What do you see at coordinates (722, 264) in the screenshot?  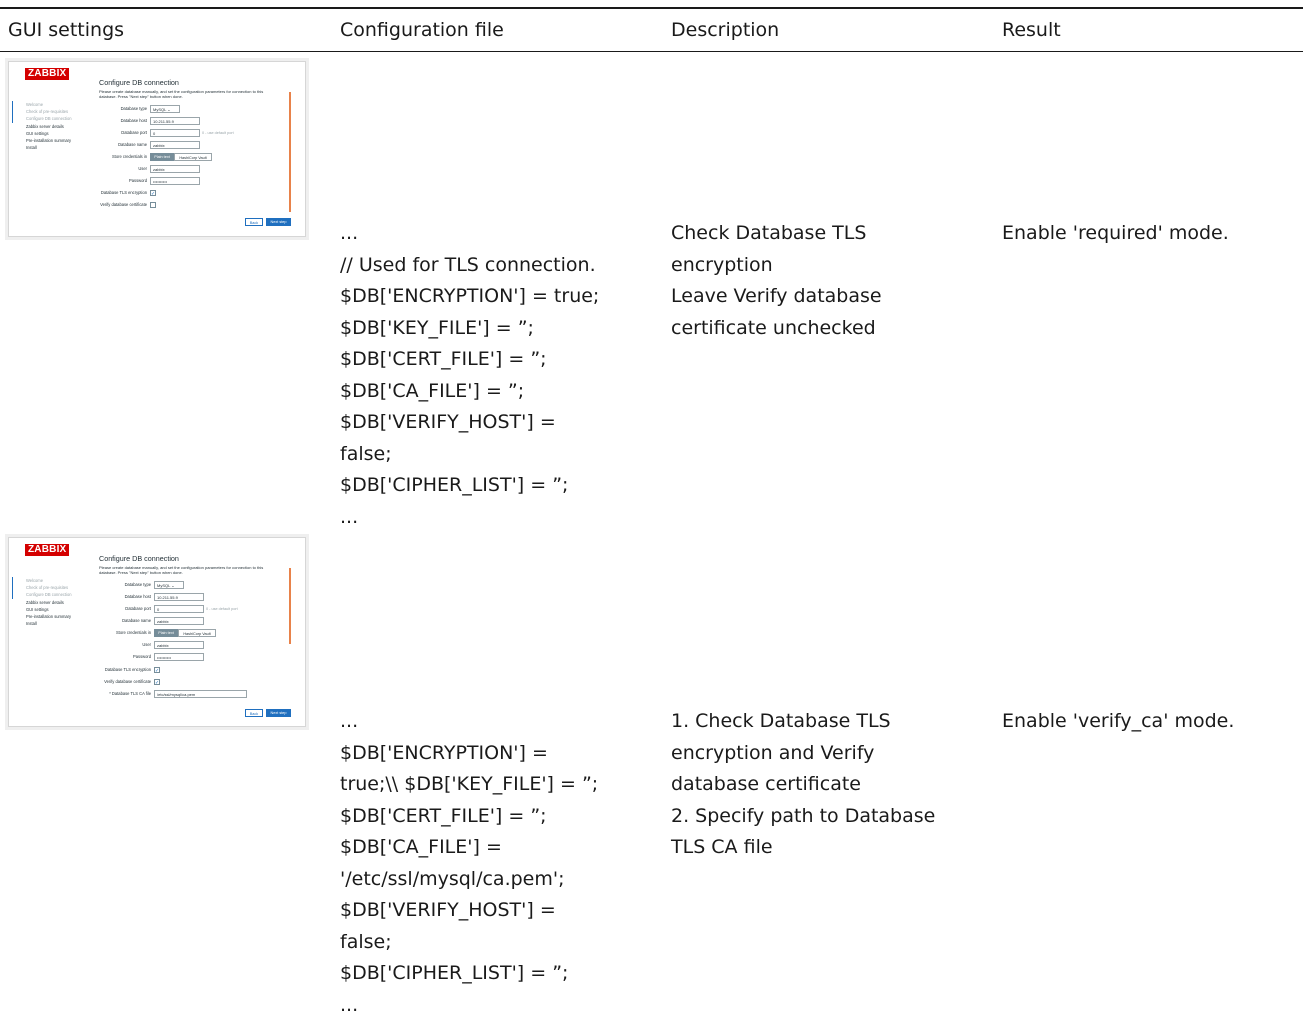 I see `description-line: encryption` at bounding box center [722, 264].